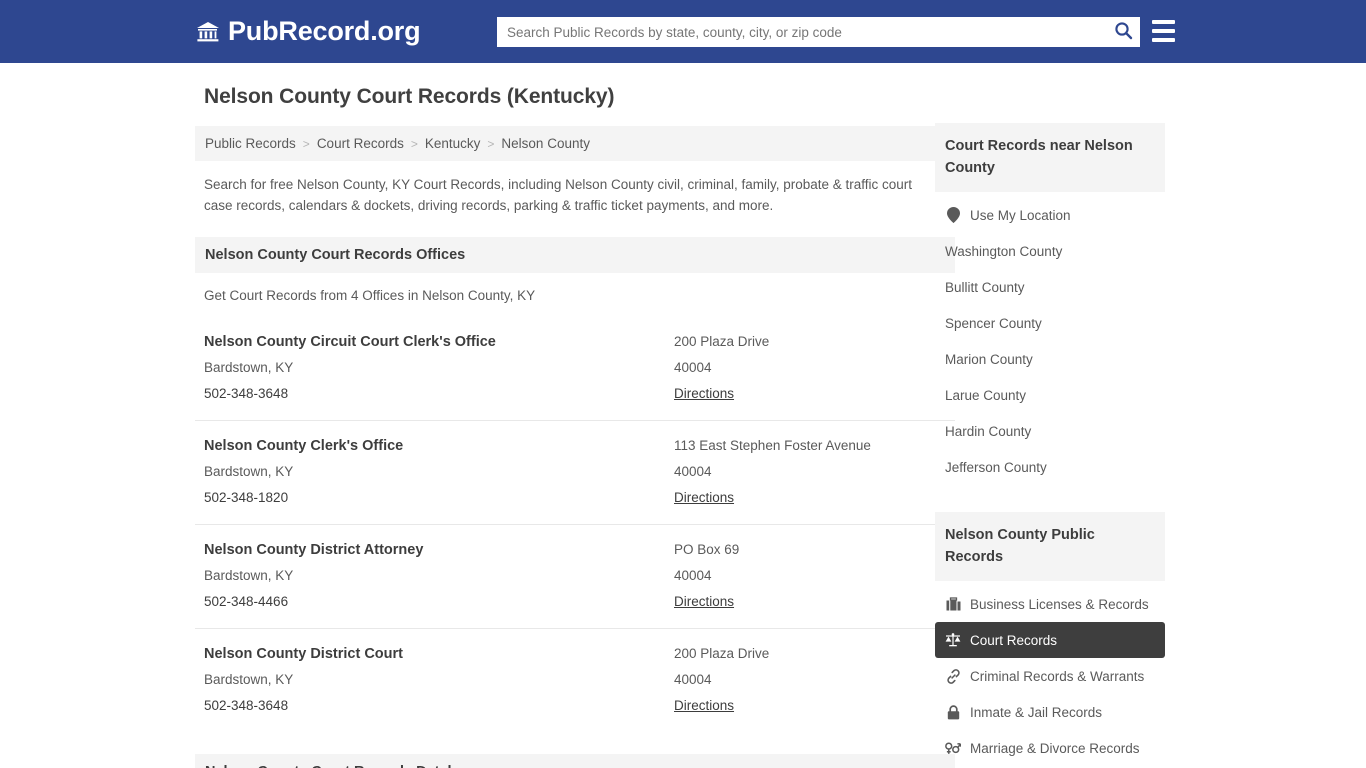 The image size is (1366, 768). What do you see at coordinates (314, 550) in the screenshot?
I see `office-name: Nelson County District Attorney` at bounding box center [314, 550].